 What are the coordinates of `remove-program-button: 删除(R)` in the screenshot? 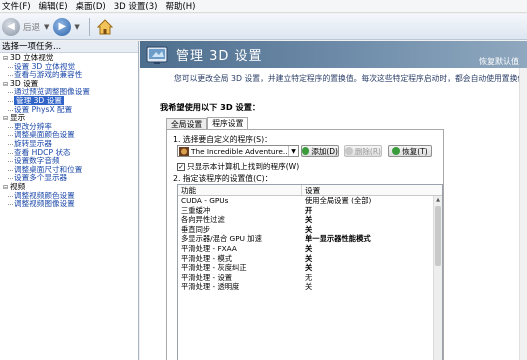 It's located at (363, 151).